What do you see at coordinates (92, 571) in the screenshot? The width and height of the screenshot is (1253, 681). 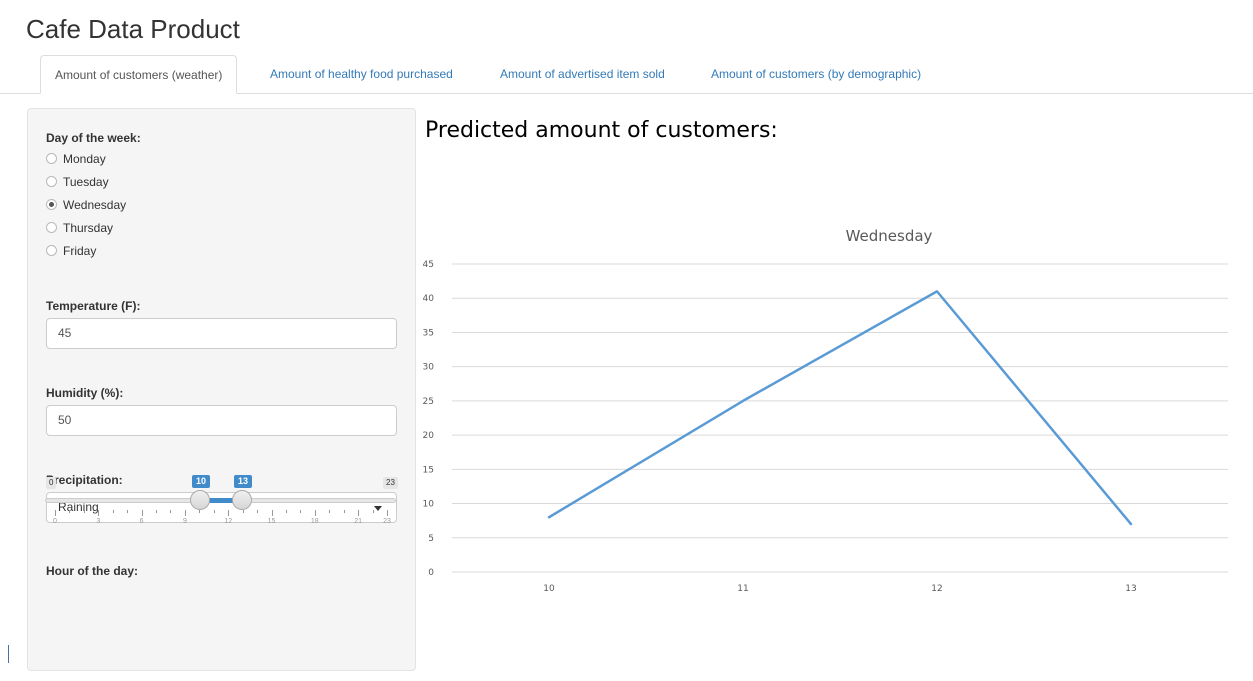 I see `hour-label: Hour of the day:` at bounding box center [92, 571].